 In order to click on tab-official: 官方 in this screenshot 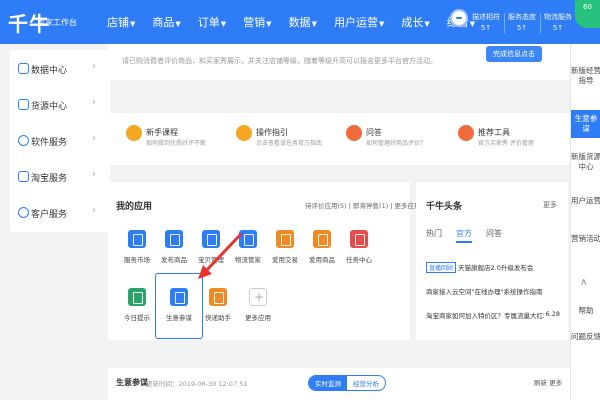, I will do `click(464, 235)`.